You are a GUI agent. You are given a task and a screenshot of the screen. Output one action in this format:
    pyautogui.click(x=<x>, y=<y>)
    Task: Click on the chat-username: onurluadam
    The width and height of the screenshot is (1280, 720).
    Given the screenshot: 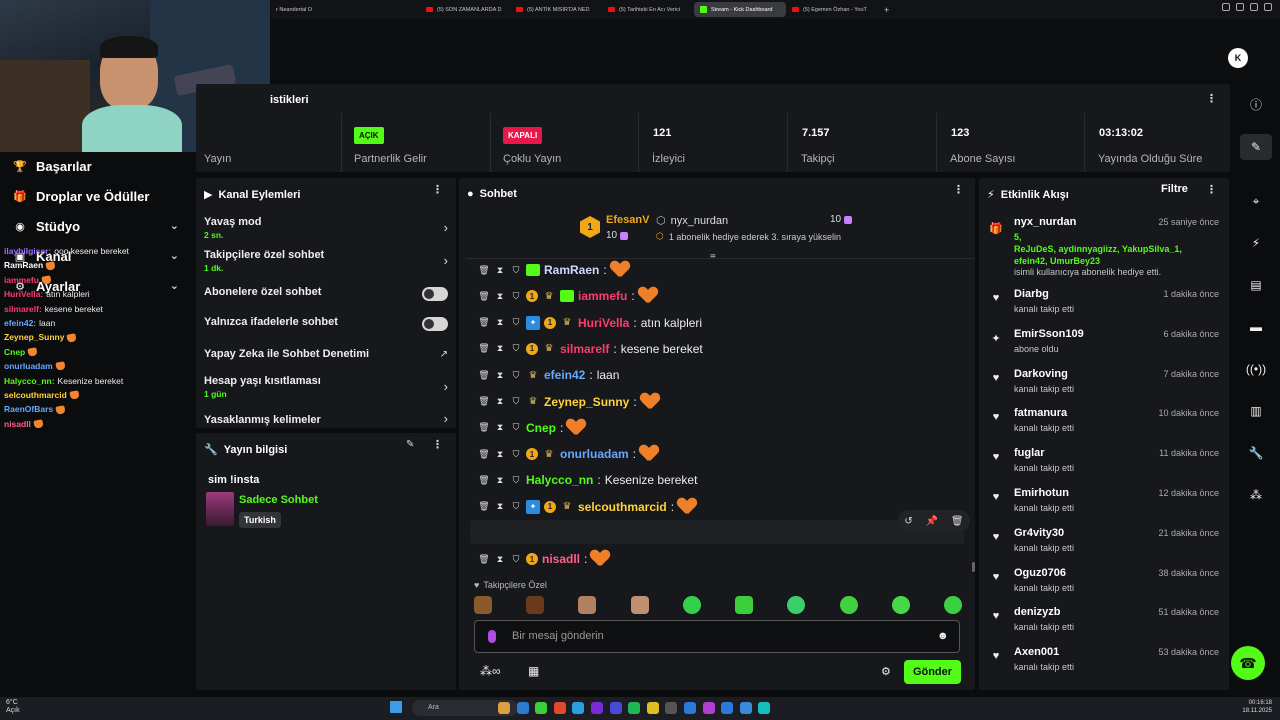 What is the action you would take?
    pyautogui.click(x=594, y=454)
    